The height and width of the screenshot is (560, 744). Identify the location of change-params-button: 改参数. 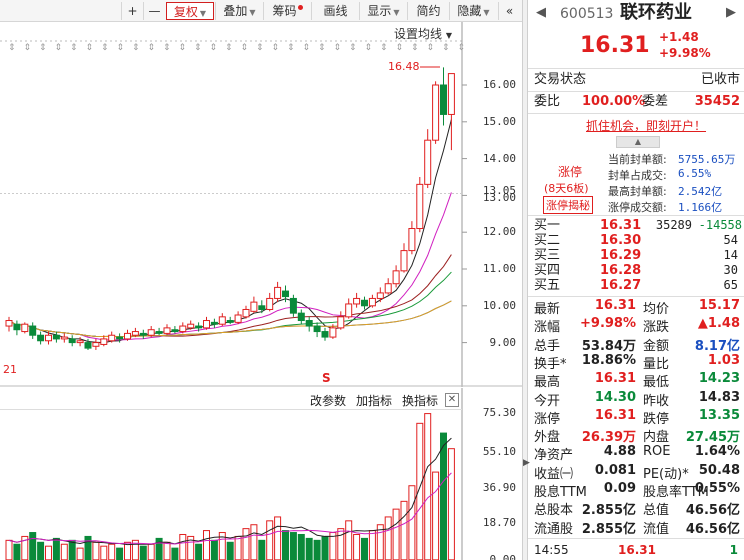
(328, 400).